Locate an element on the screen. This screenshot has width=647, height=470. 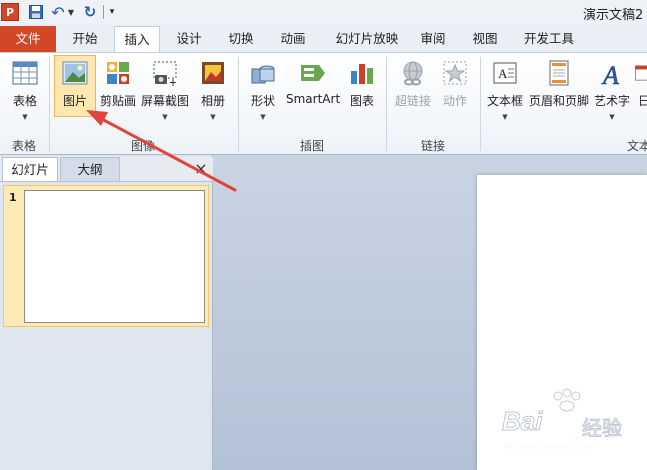
hyperlink-button: 超链接 is located at coordinates (413, 84).